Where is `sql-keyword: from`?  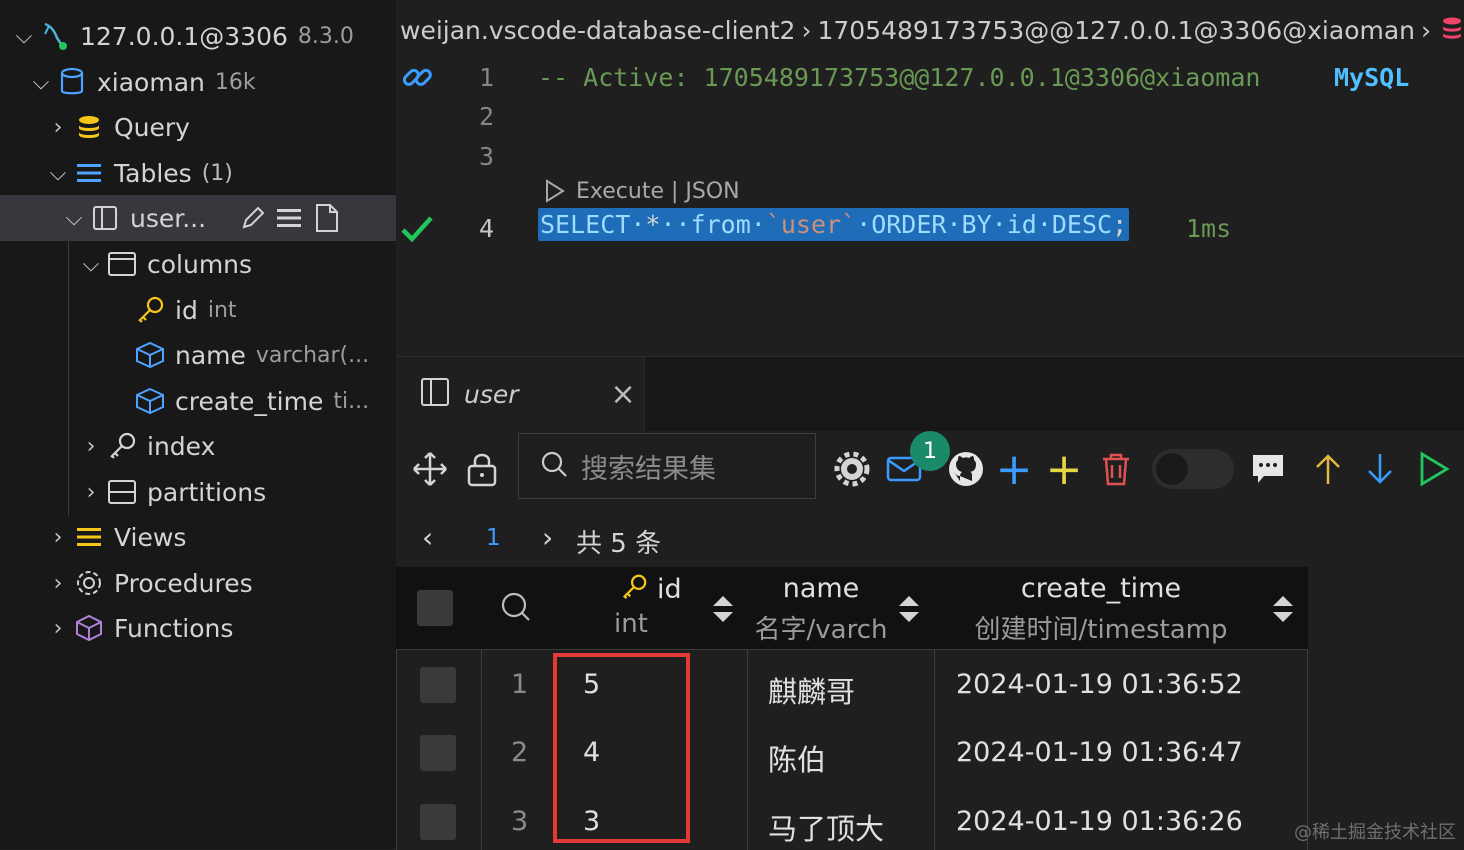 sql-keyword: from is located at coordinates (720, 224).